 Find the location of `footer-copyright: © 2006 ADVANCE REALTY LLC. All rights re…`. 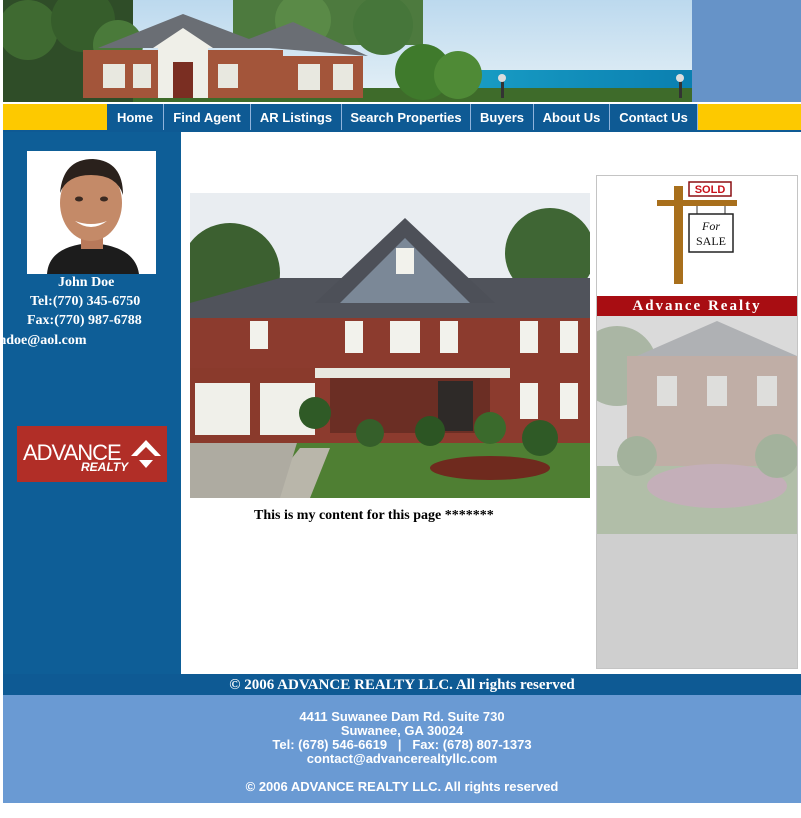

footer-copyright: © 2006 ADVANCE REALTY LLC. All rights re… is located at coordinates (402, 786).